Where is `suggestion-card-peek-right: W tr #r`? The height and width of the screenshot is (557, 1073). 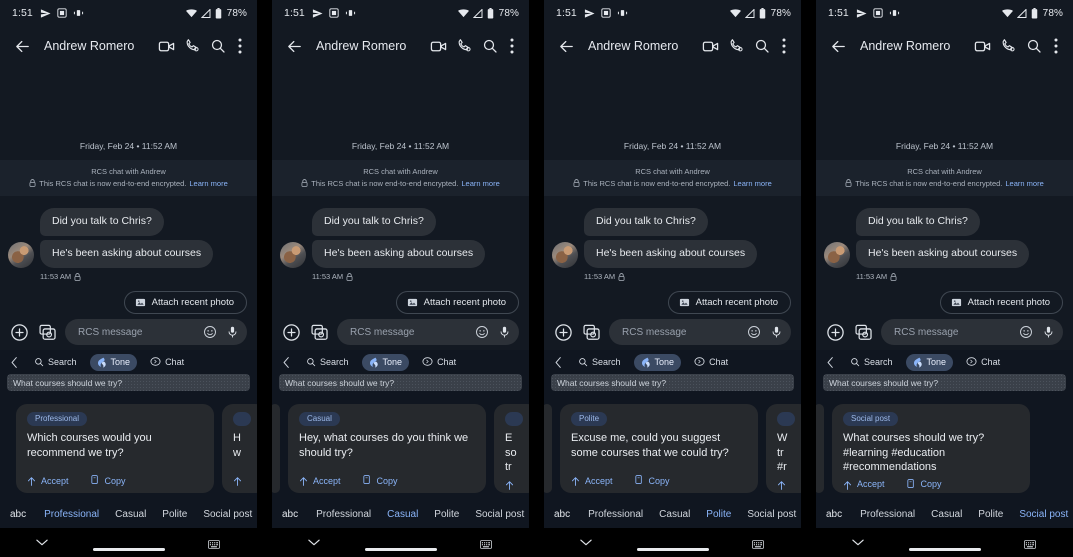 suggestion-card-peek-right: W tr #r is located at coordinates (783, 448).